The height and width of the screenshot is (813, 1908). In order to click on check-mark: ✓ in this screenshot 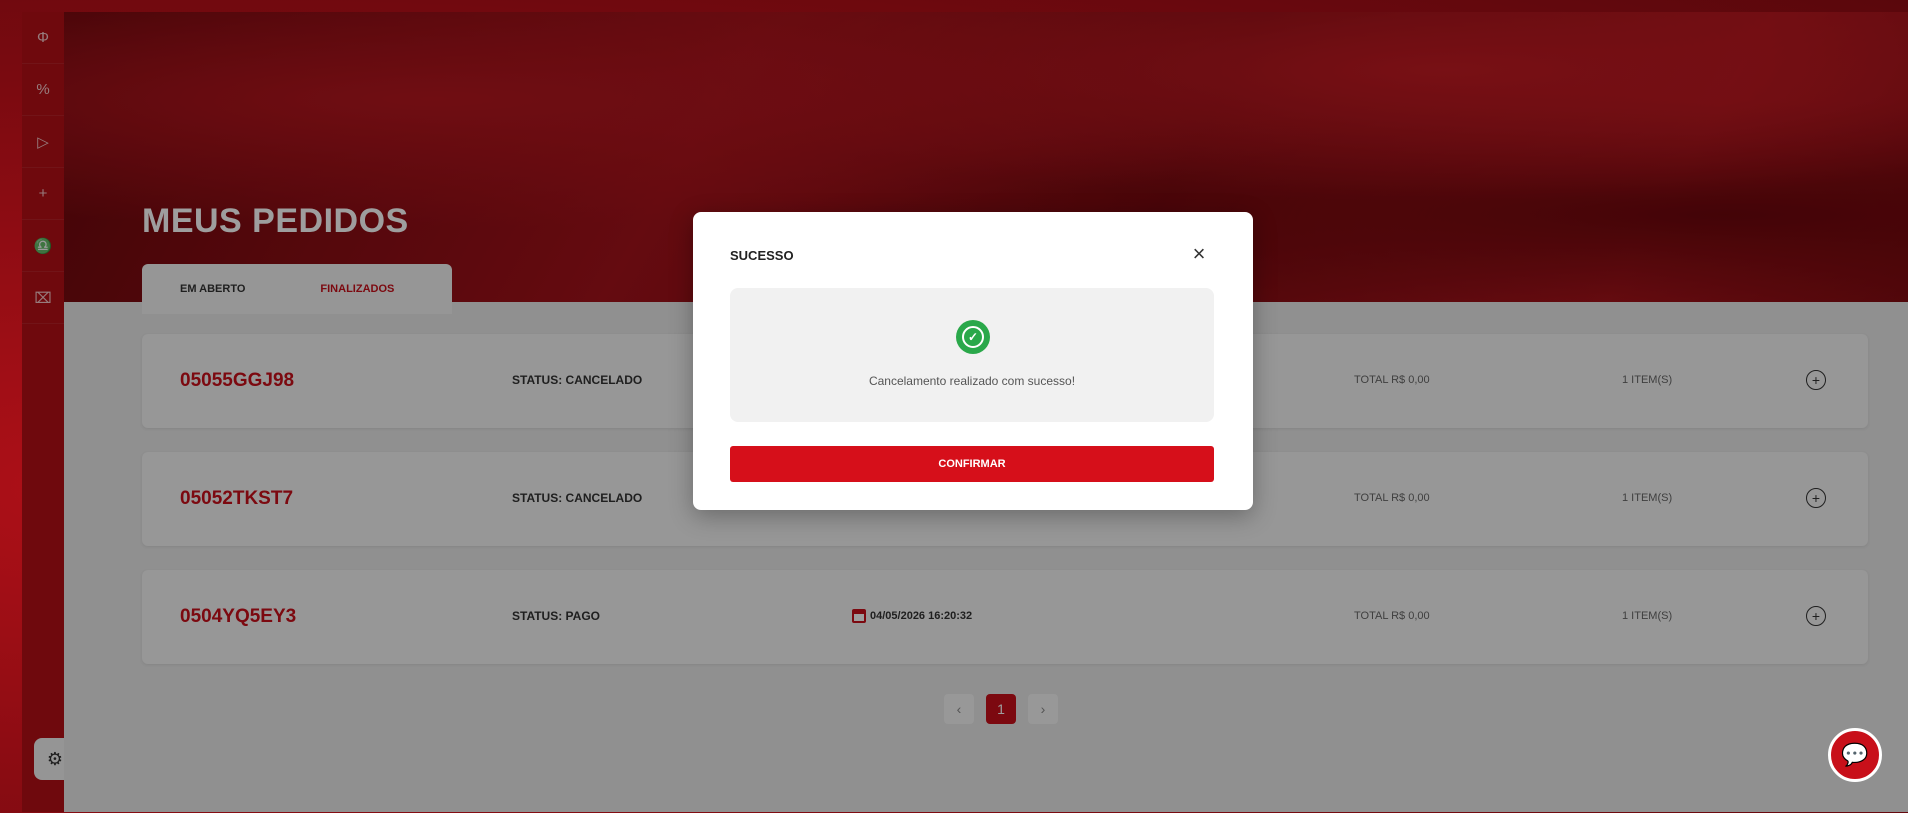, I will do `click(973, 337)`.